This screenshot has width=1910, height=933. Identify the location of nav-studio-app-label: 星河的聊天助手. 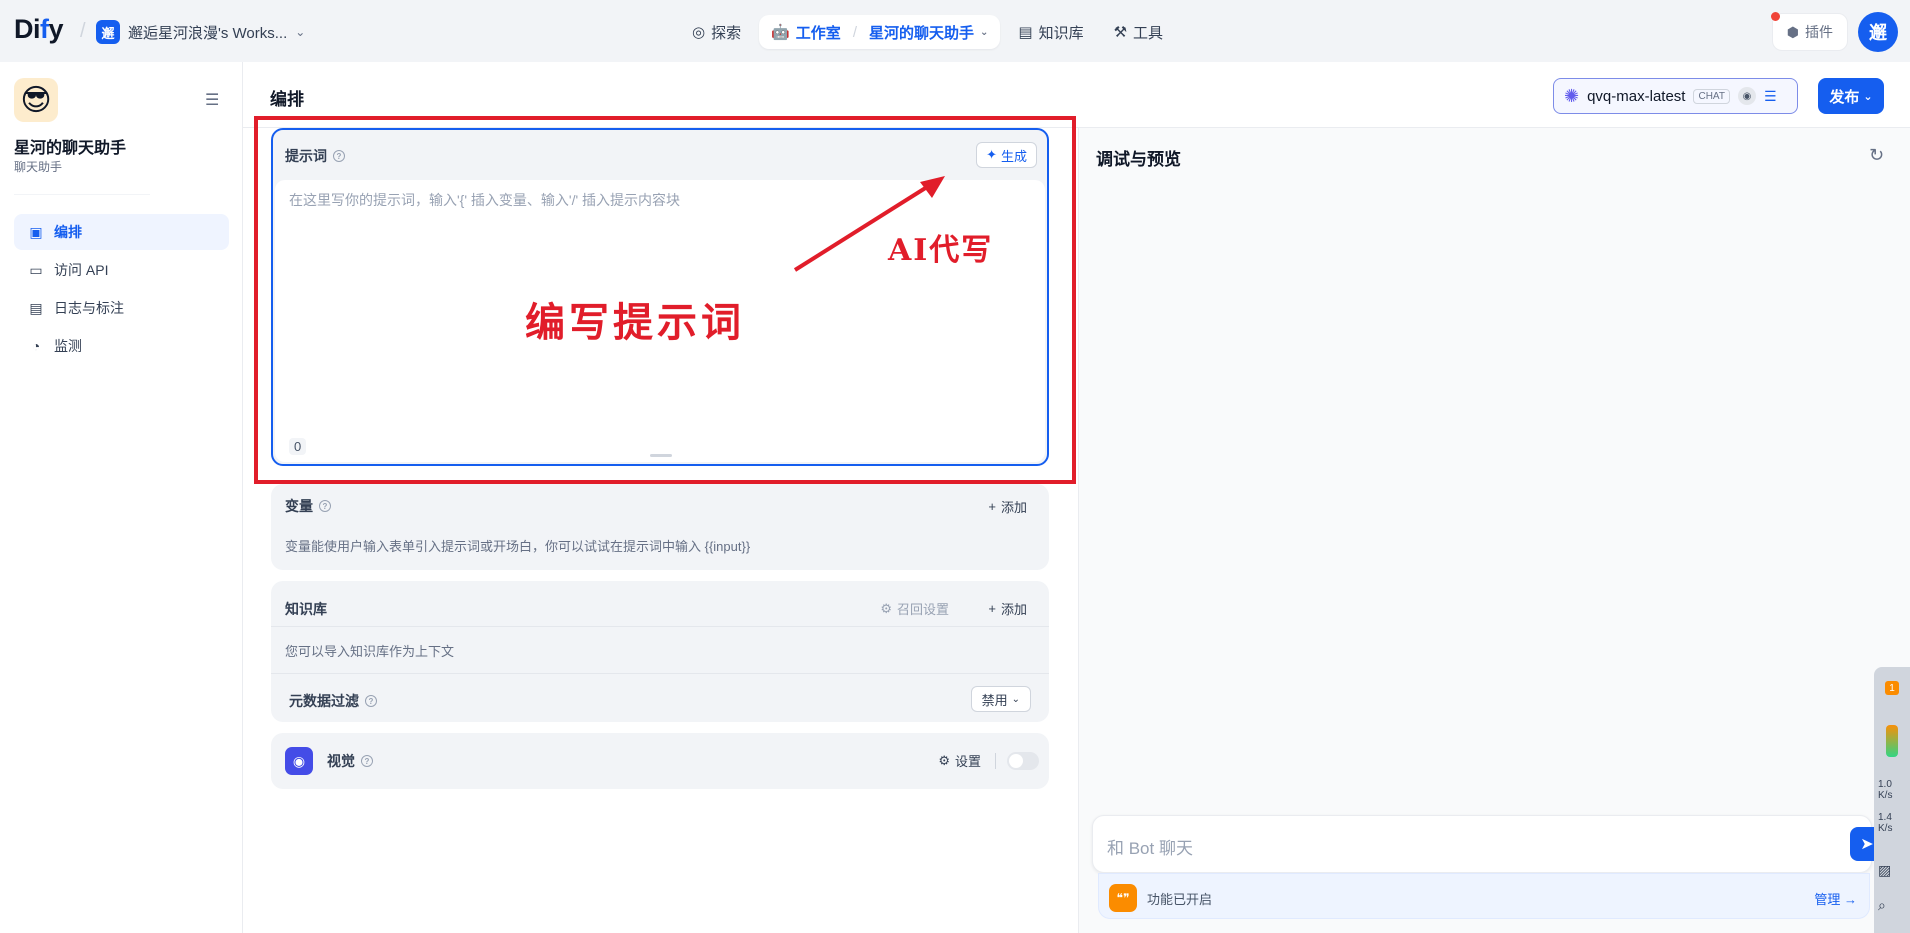
(921, 32).